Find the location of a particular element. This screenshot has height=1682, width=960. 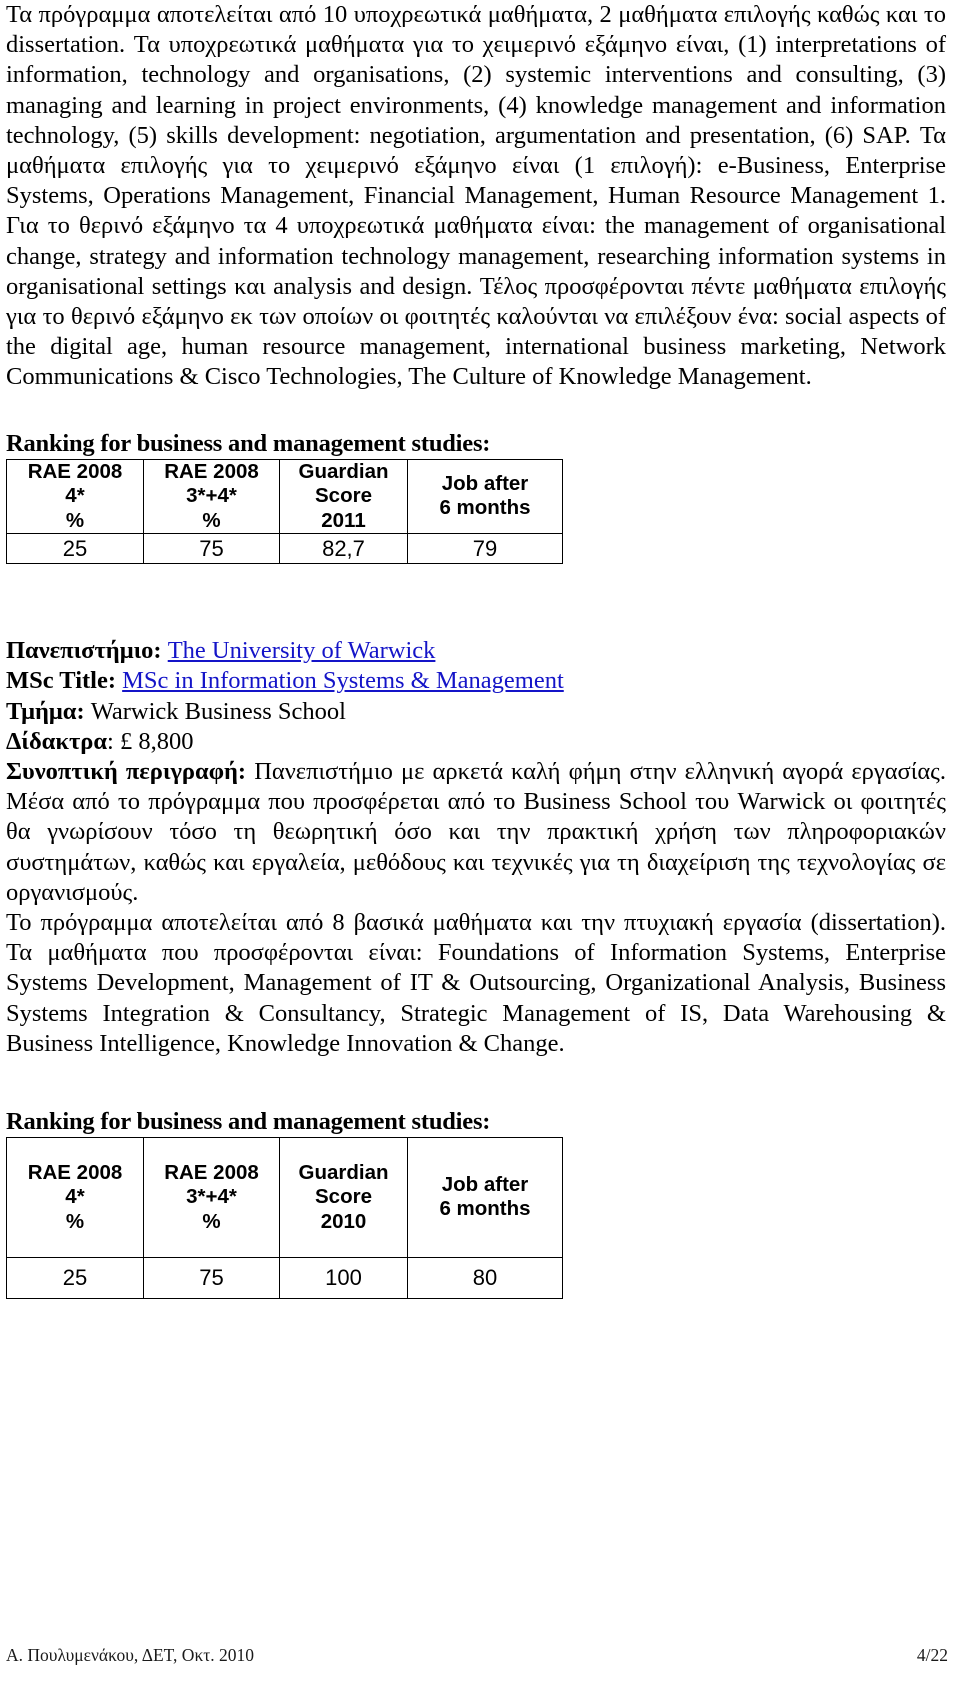

msc-title-label: MSc Title: is located at coordinates (61, 681).